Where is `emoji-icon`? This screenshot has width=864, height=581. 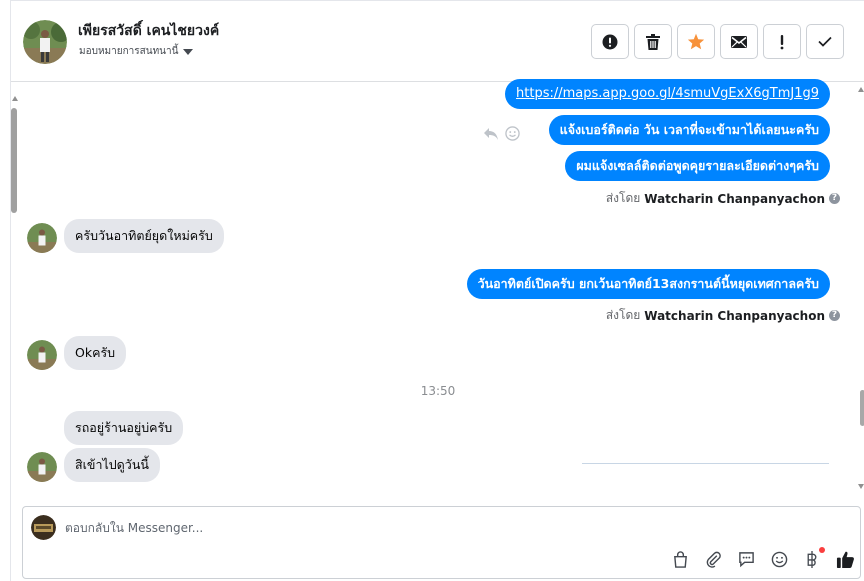
emoji-icon is located at coordinates (779, 559).